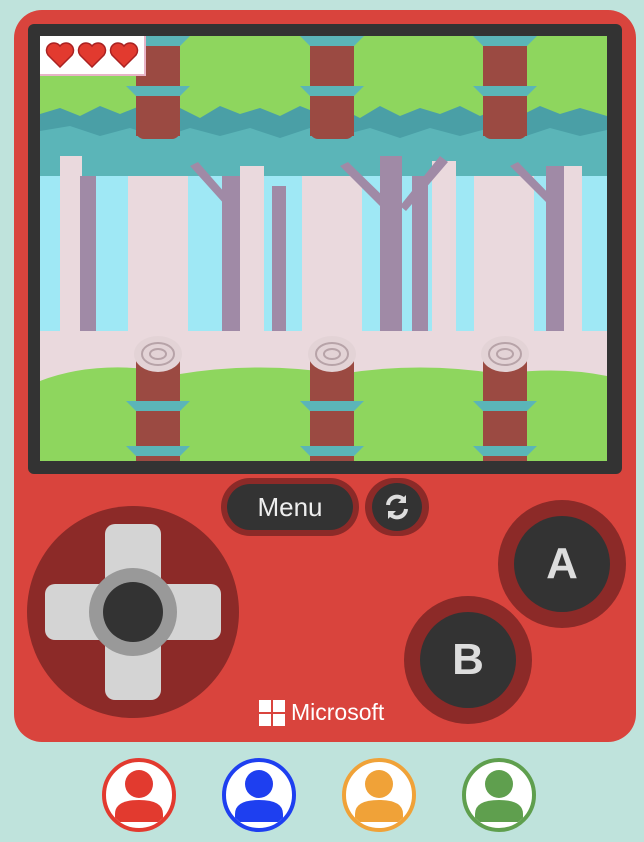  I want to click on b-button: B, so click(468, 660).